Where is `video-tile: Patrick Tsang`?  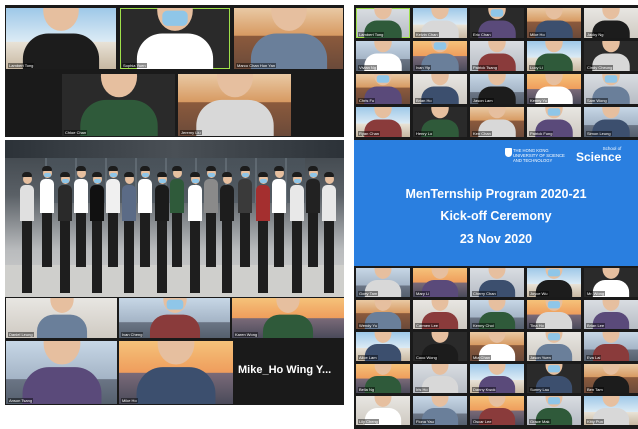
video-tile: Patrick Tsang is located at coordinates (497, 56).